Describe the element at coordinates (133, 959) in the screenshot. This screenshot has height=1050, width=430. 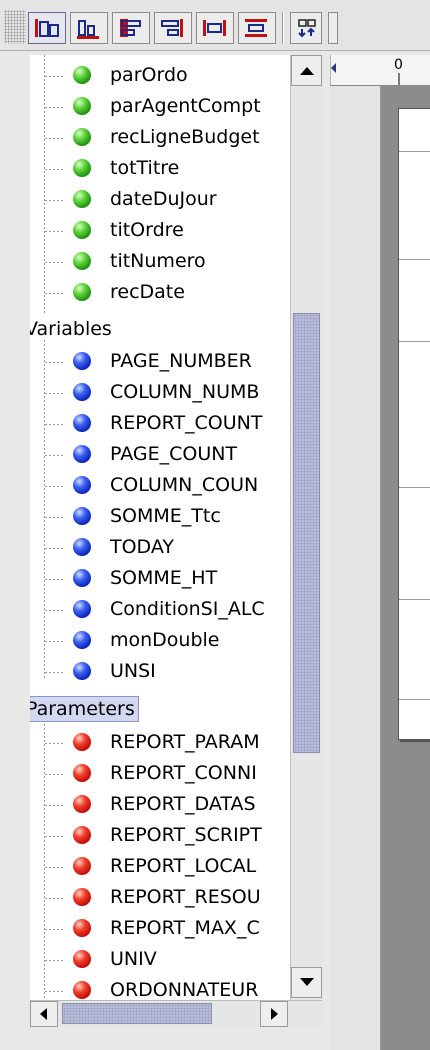
I see `parameter-item-label: UNIV` at that location.